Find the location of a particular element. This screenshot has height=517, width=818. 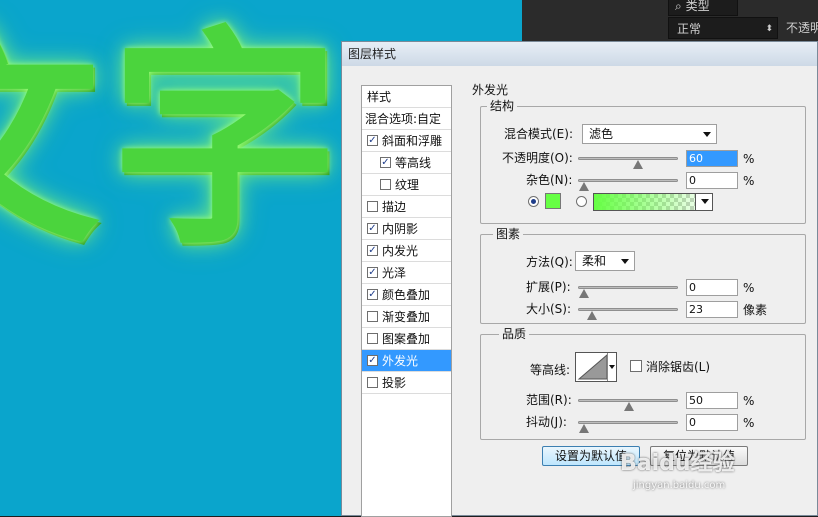

contour-label: 等高线: is located at coordinates (550, 370).